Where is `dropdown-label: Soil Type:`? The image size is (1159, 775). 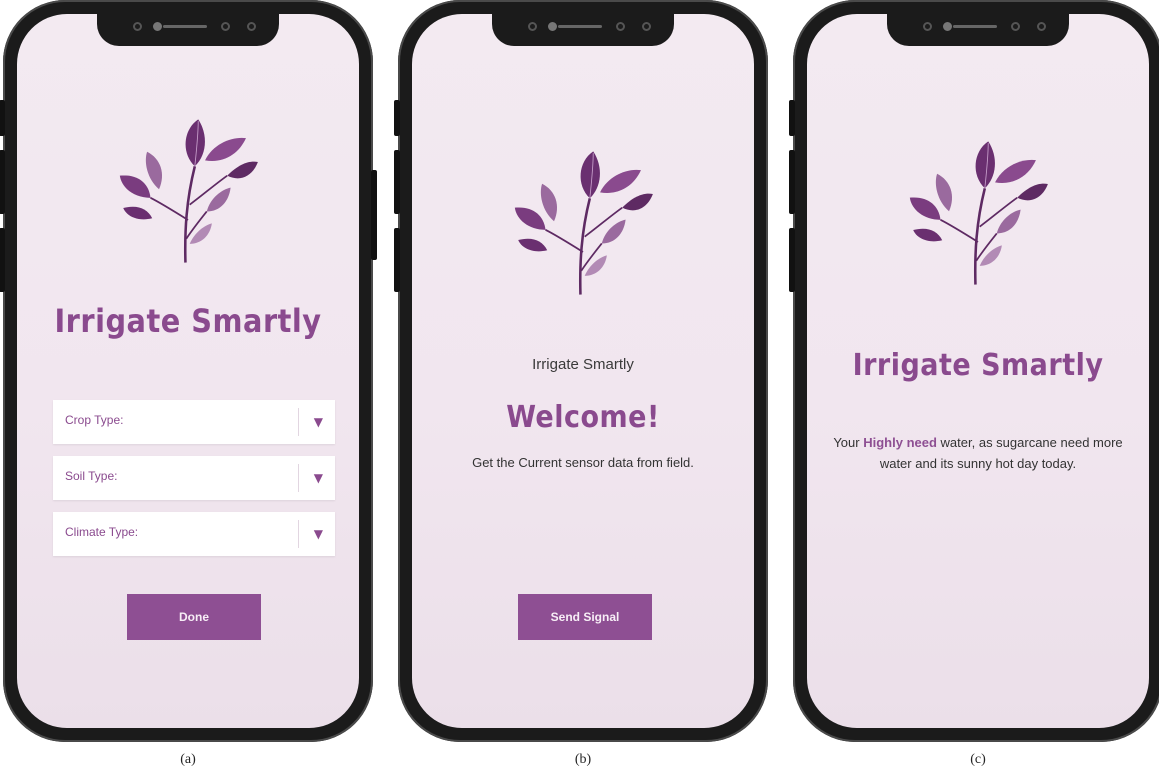 dropdown-label: Soil Type: is located at coordinates (91, 476).